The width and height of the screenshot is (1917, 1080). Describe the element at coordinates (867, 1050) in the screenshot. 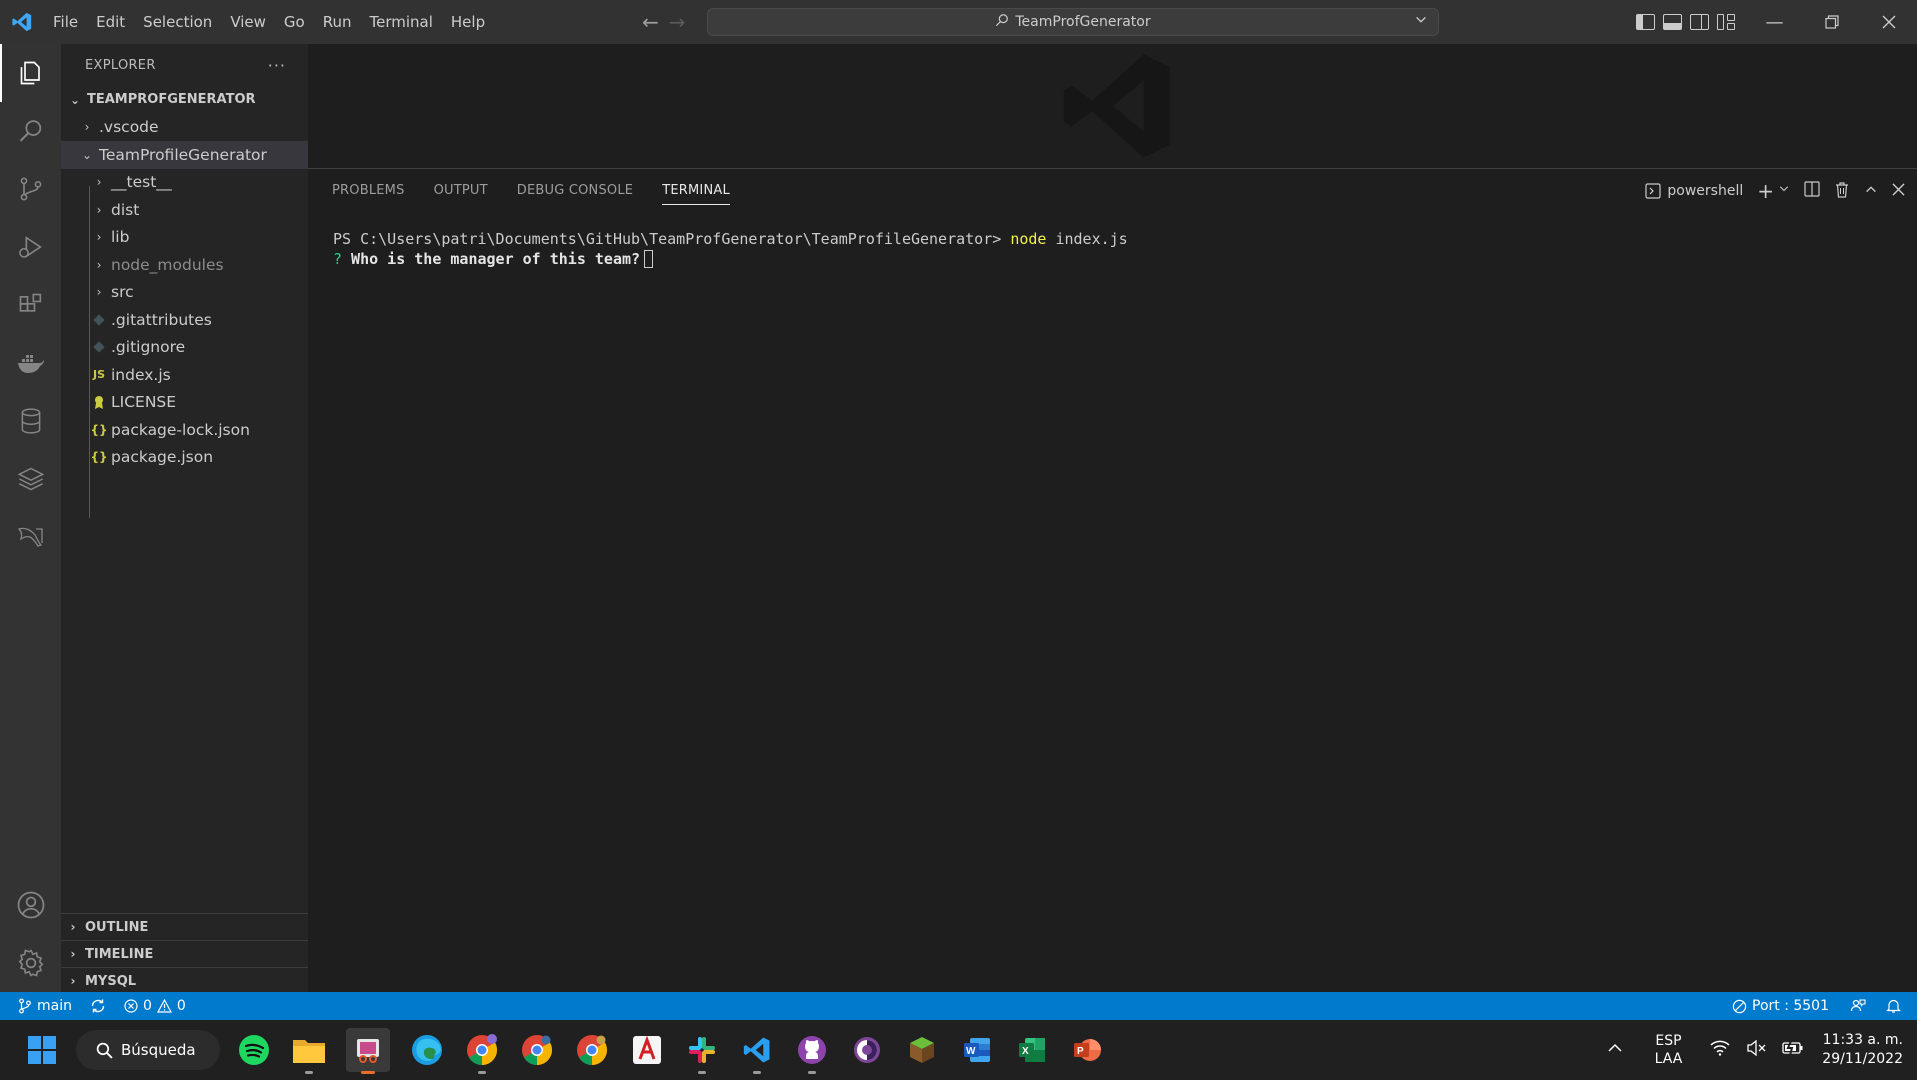

I see `tor-browser-icon` at that location.